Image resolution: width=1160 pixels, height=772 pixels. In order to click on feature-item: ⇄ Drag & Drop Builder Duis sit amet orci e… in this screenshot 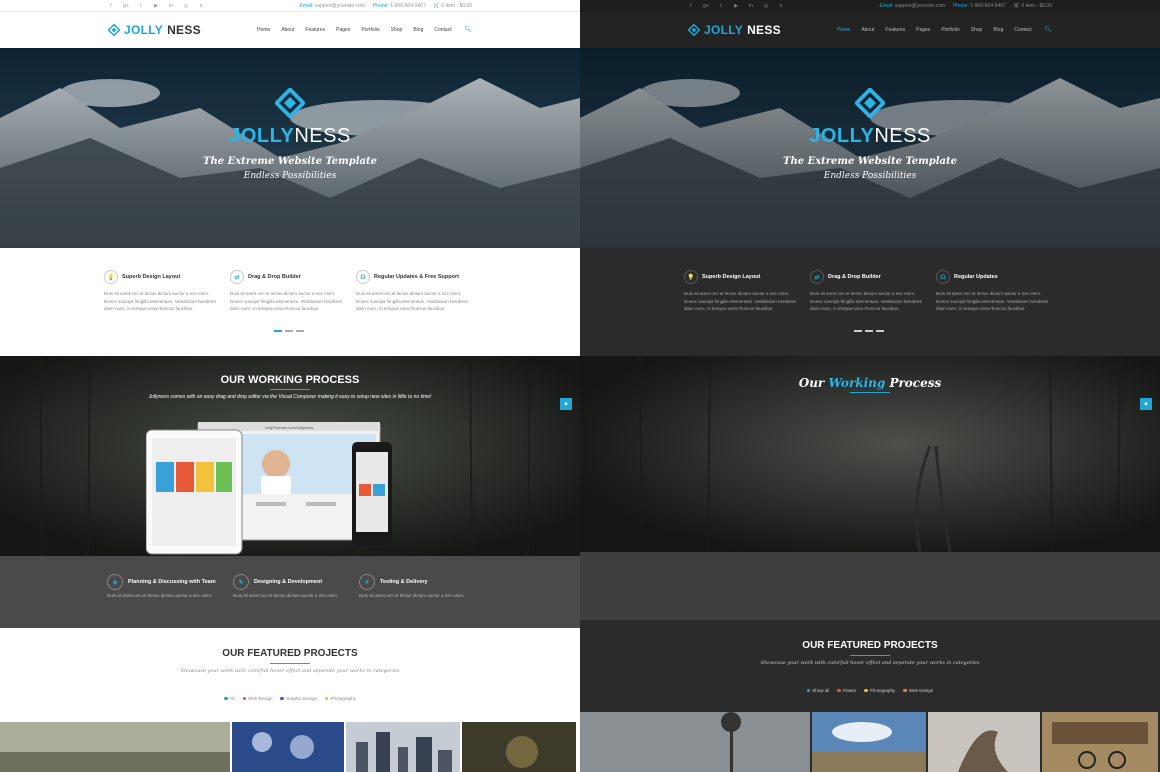, I will do `click(286, 291)`.